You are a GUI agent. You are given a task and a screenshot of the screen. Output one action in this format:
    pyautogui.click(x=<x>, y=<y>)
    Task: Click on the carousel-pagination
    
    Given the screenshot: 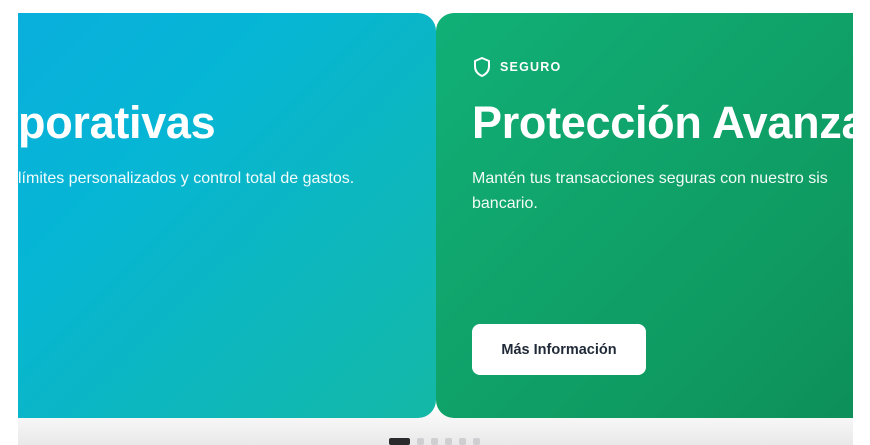 What is the action you would take?
    pyautogui.click(x=434, y=441)
    